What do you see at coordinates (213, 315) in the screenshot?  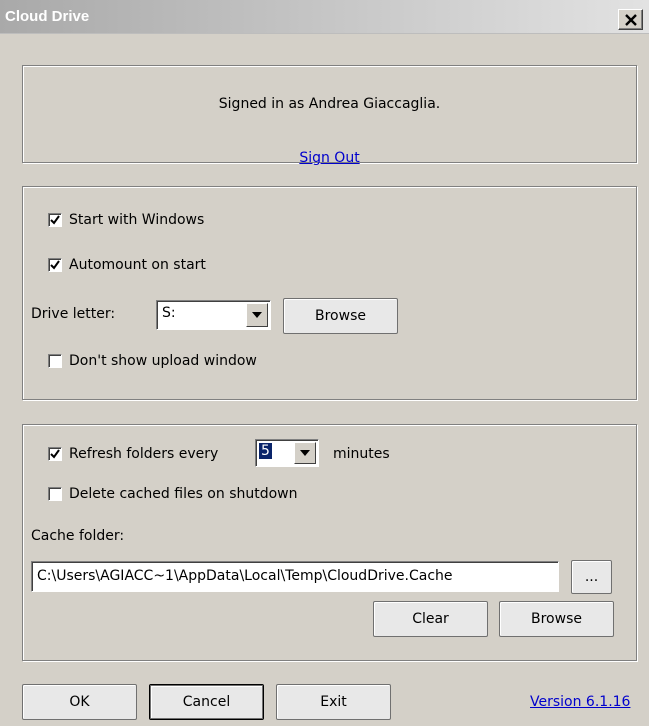 I see `drive-letter-select: S:` at bounding box center [213, 315].